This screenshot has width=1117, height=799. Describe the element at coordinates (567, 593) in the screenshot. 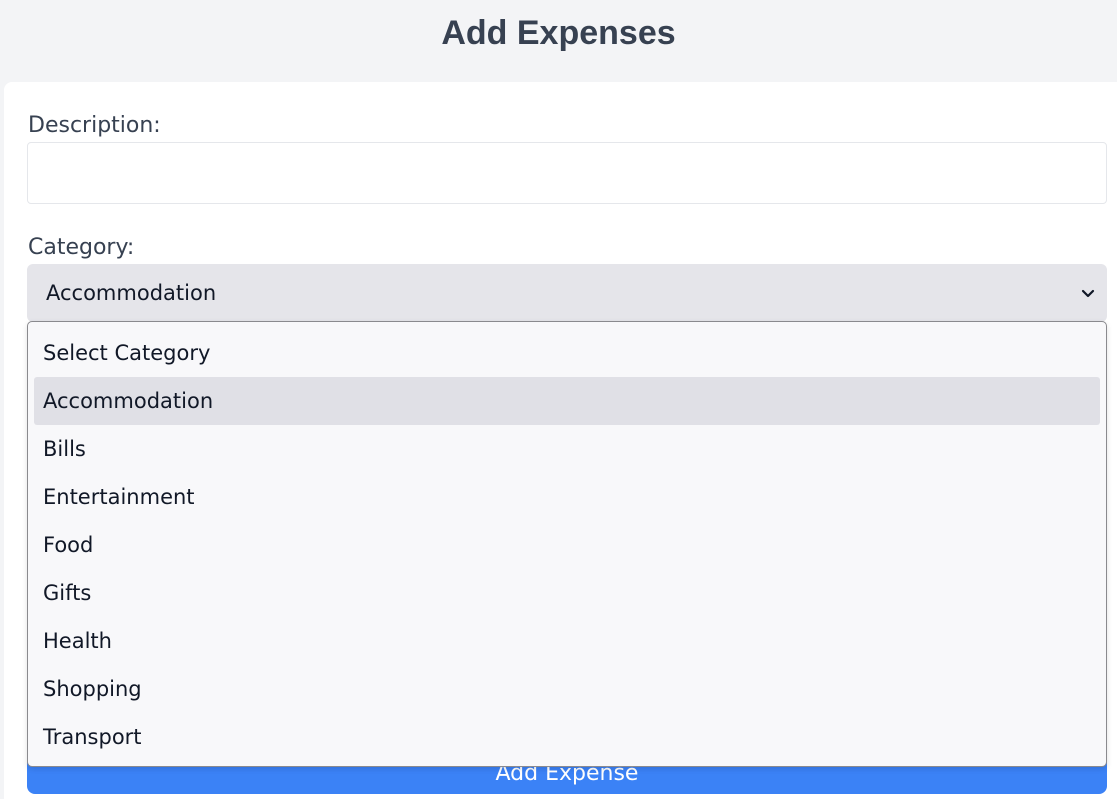

I see `dropdown-option: Gifts` at that location.